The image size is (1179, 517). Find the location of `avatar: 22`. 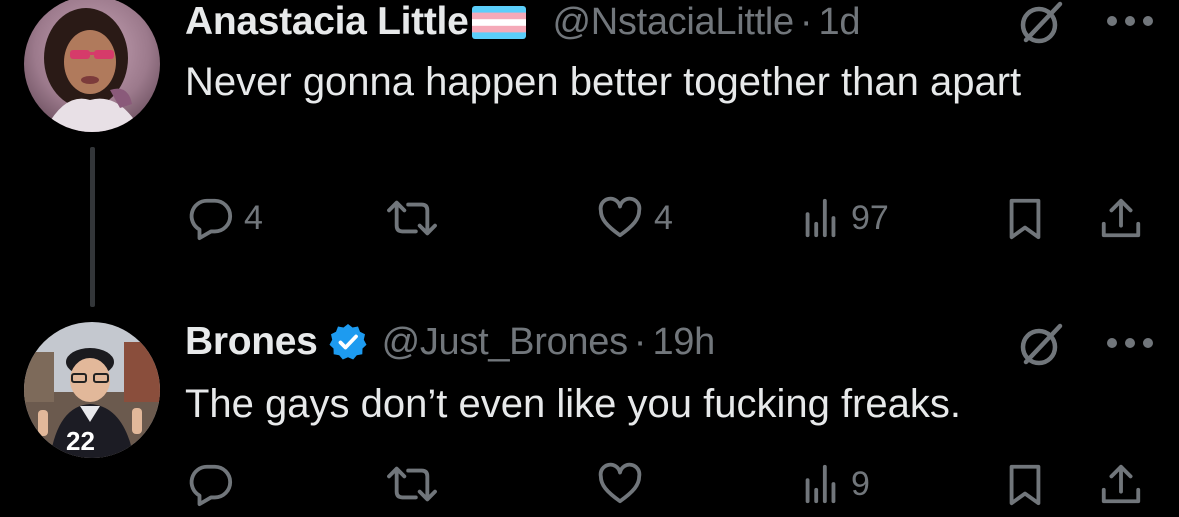

avatar: 22 is located at coordinates (92, 390).